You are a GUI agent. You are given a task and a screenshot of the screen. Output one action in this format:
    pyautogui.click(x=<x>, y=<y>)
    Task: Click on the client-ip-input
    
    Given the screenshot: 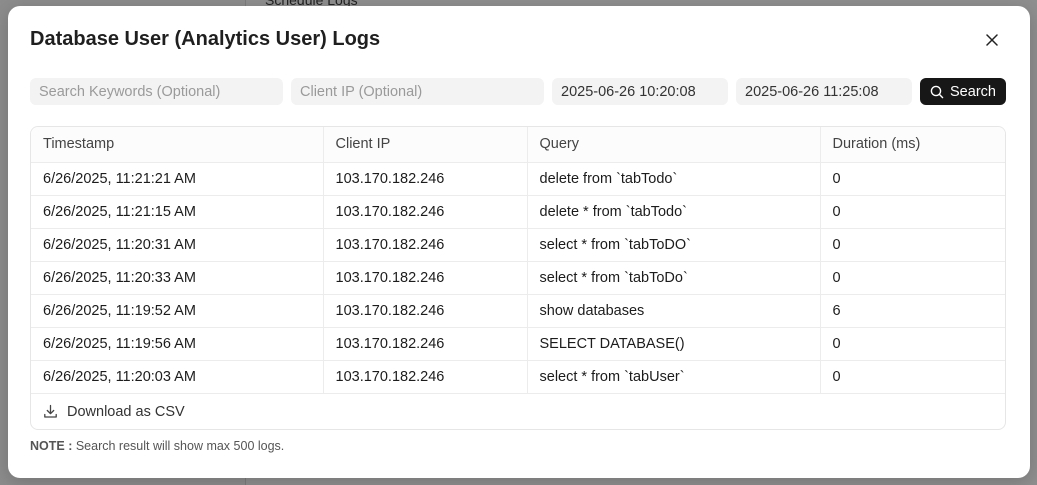 What is the action you would take?
    pyautogui.click(x=417, y=91)
    